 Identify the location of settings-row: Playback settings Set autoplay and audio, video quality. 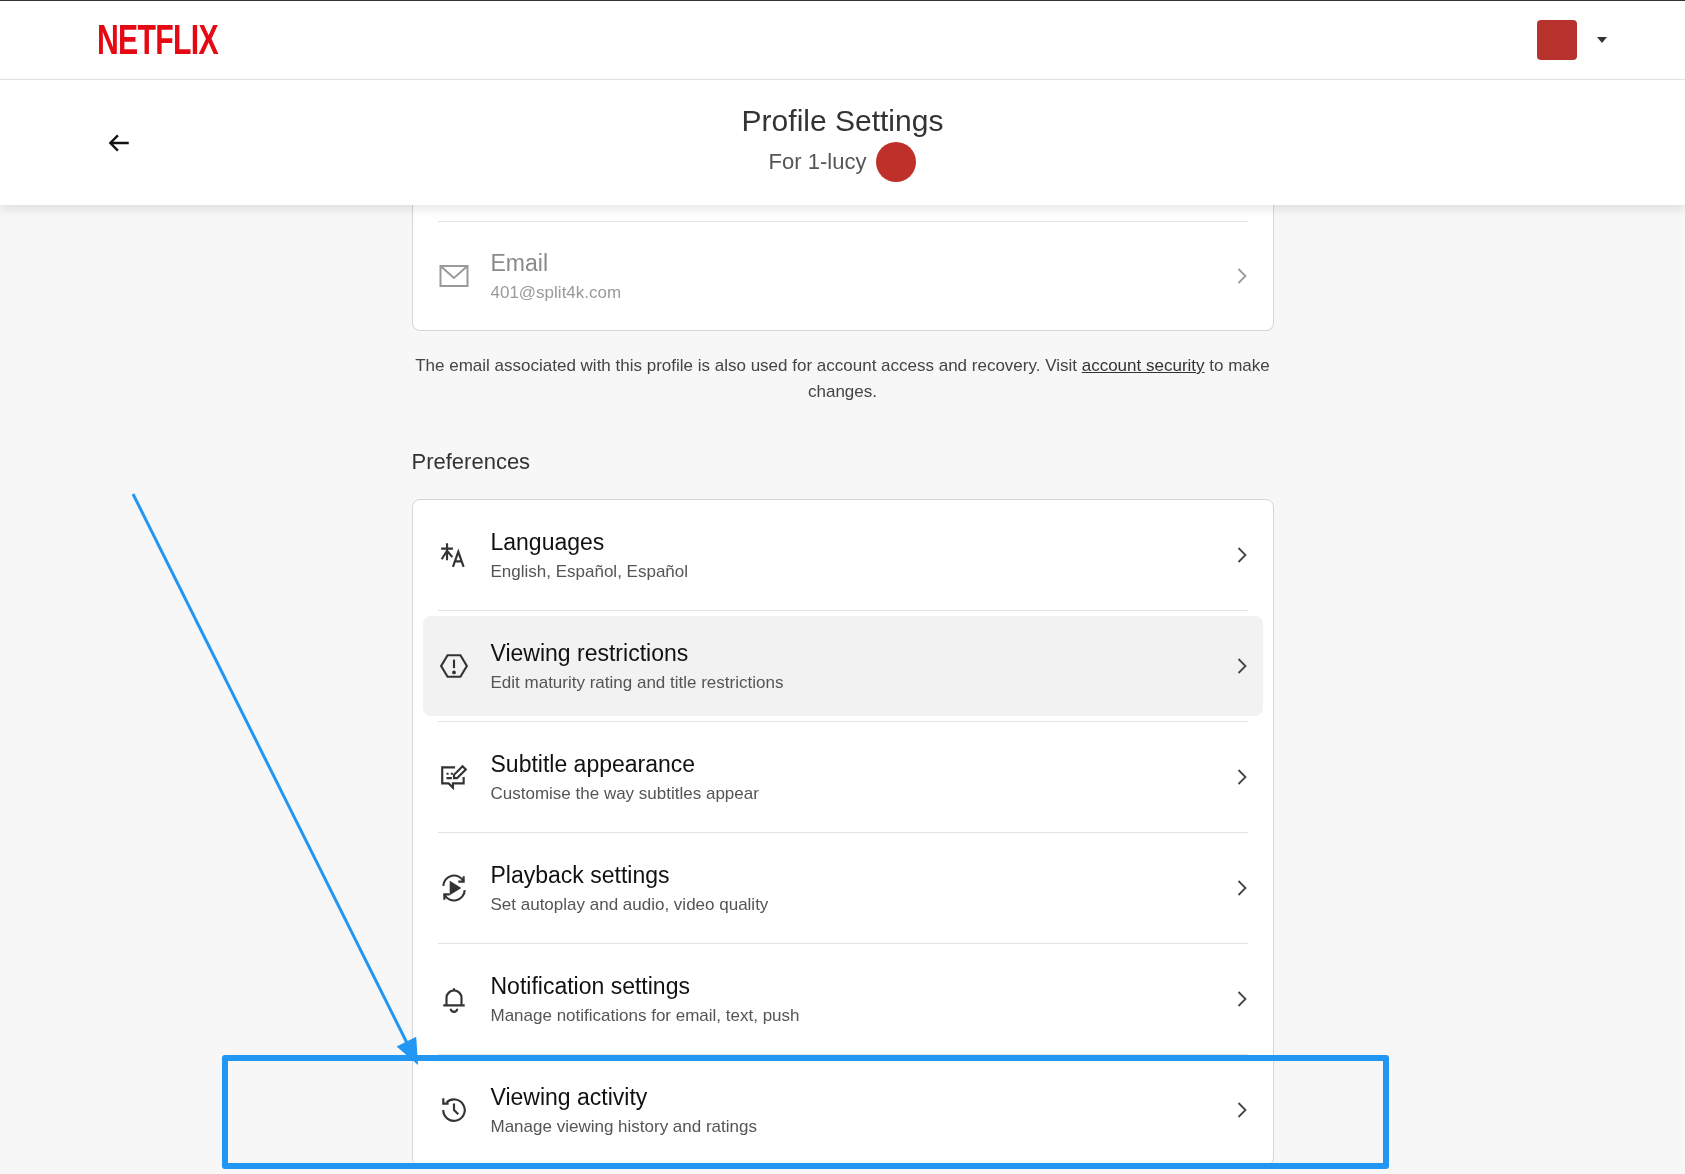
(842, 888).